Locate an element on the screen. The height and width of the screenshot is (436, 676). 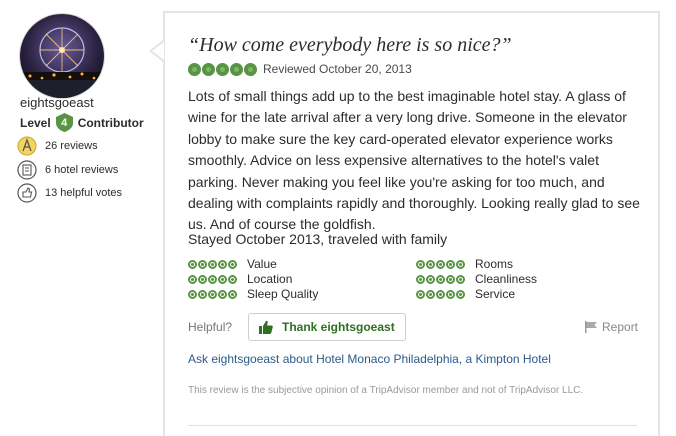
reviews-count: 26 reviews is located at coordinates (57, 146).